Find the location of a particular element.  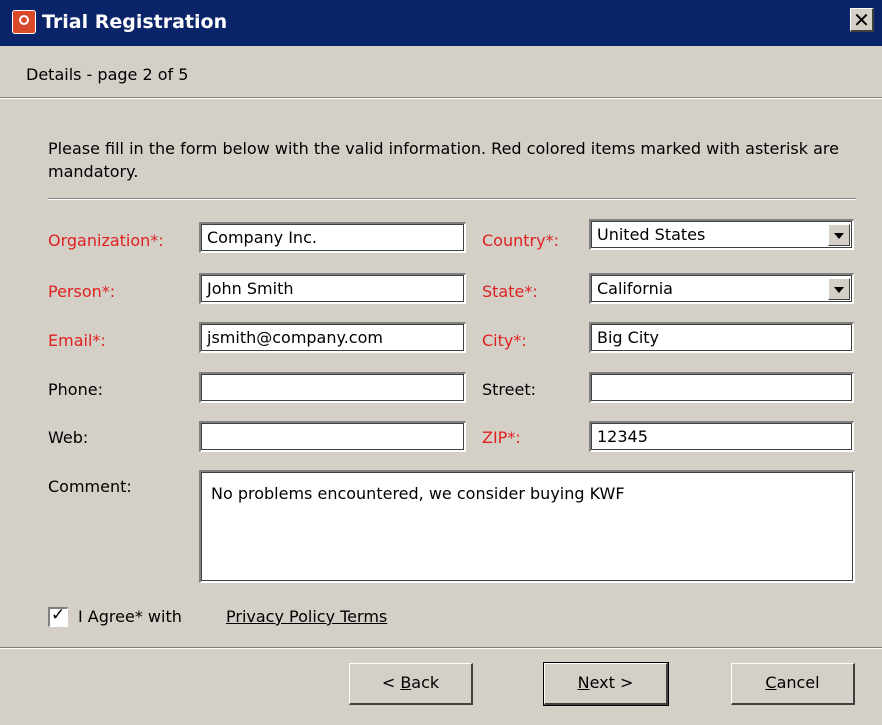

next-button: Next > is located at coordinates (606, 684).